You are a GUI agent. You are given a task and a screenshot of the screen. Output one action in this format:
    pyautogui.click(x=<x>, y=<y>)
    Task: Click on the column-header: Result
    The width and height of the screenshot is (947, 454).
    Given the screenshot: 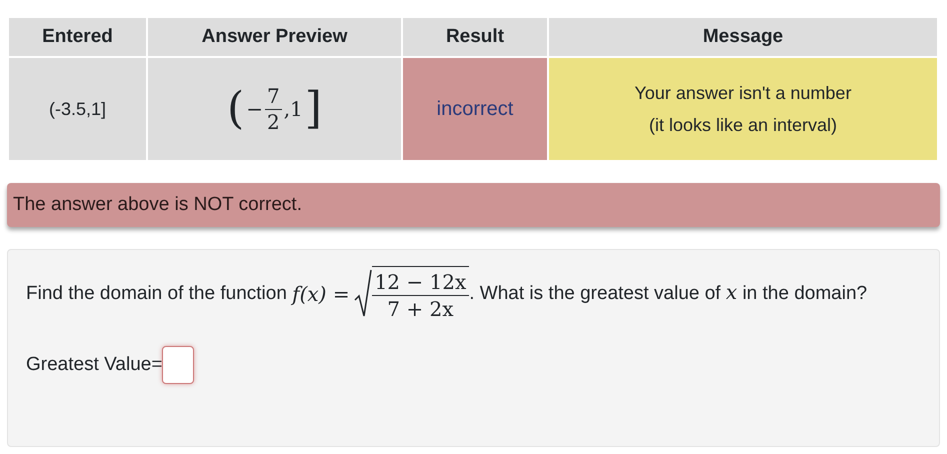 What is the action you would take?
    pyautogui.click(x=475, y=37)
    